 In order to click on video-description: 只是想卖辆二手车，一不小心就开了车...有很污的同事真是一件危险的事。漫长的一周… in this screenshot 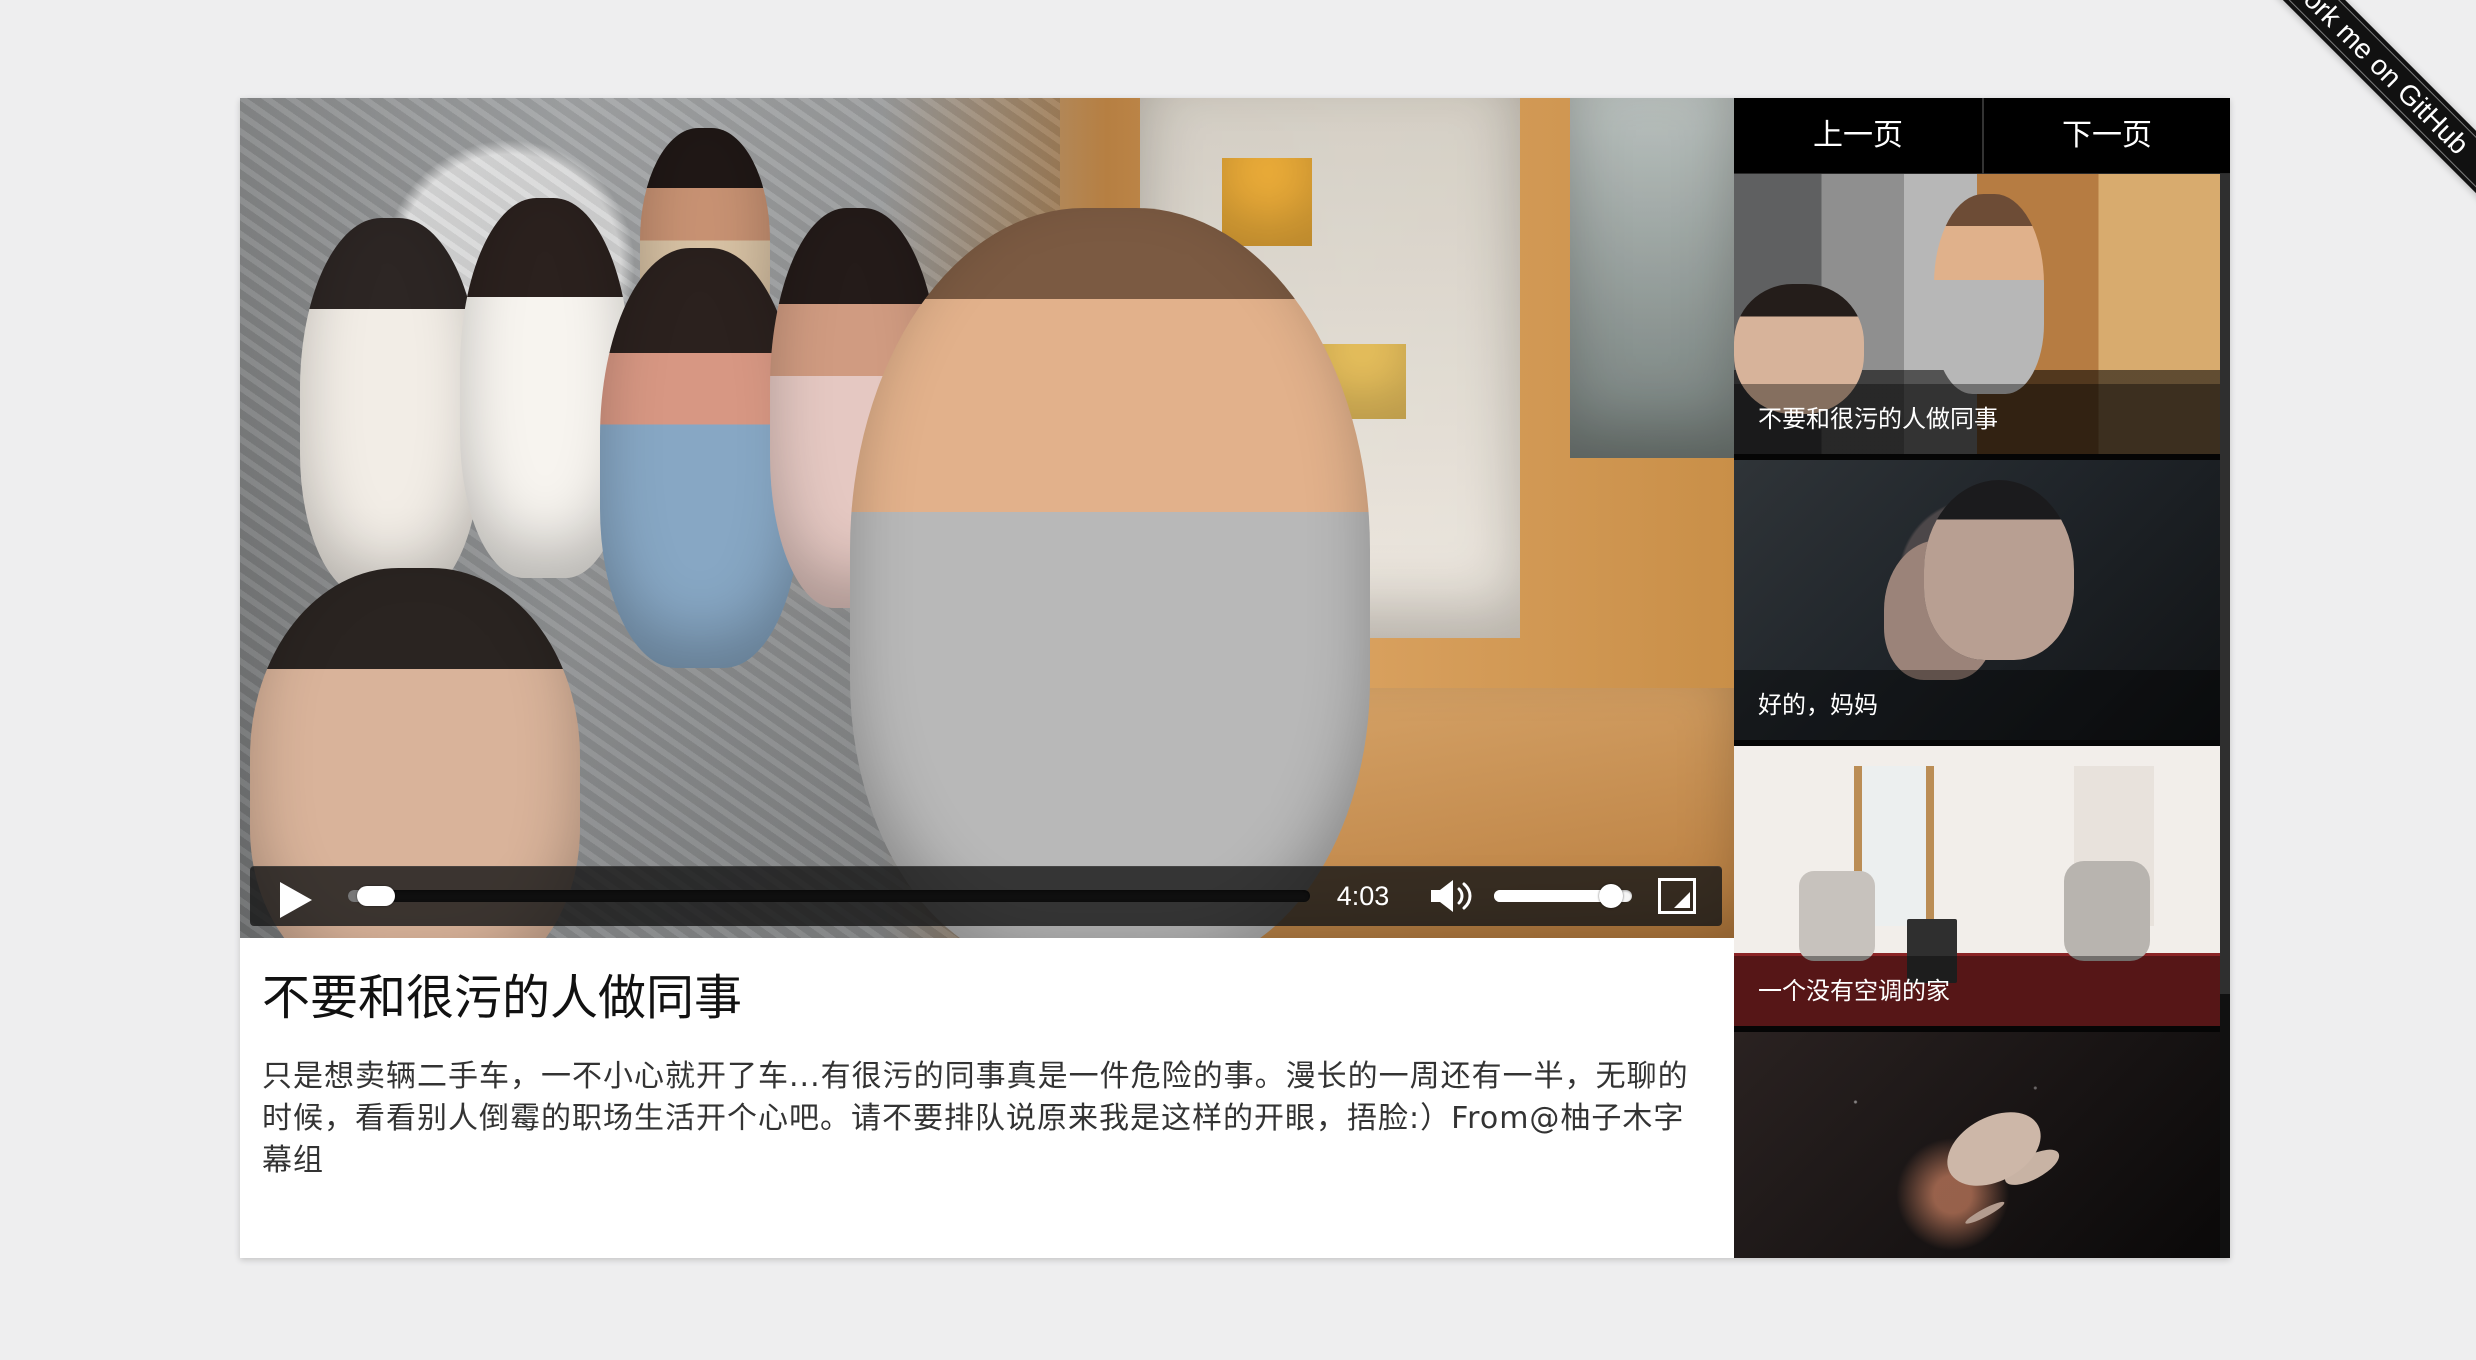, I will do `click(975, 1118)`.